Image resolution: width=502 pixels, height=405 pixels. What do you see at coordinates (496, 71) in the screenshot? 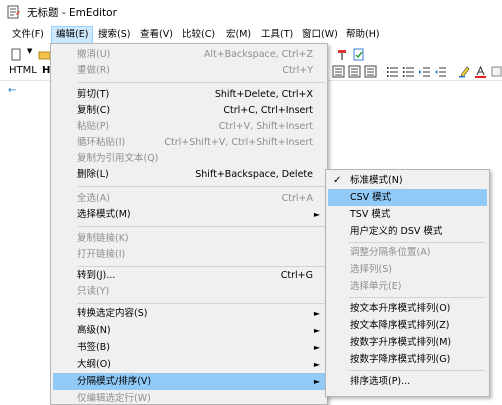
I see `clear-format-icon` at bounding box center [496, 71].